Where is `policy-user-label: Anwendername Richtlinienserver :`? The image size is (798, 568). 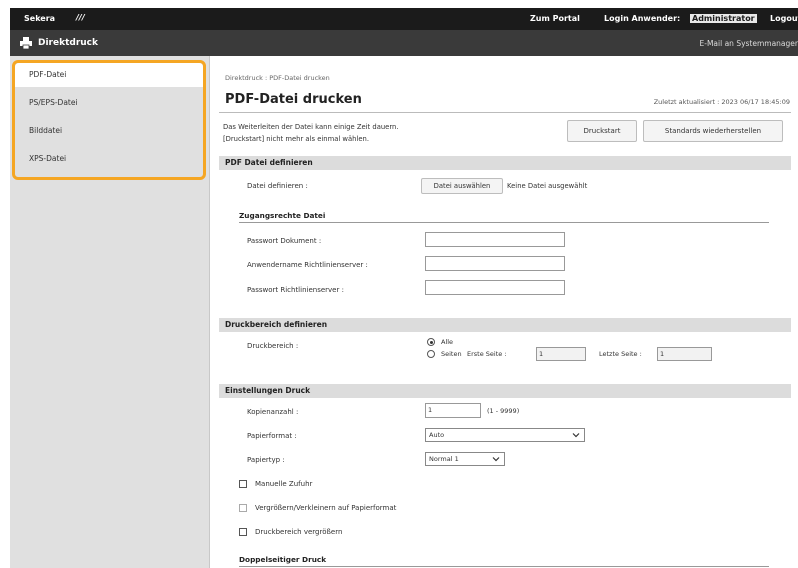
policy-user-label: Anwendername Richtlinienserver : is located at coordinates (307, 265).